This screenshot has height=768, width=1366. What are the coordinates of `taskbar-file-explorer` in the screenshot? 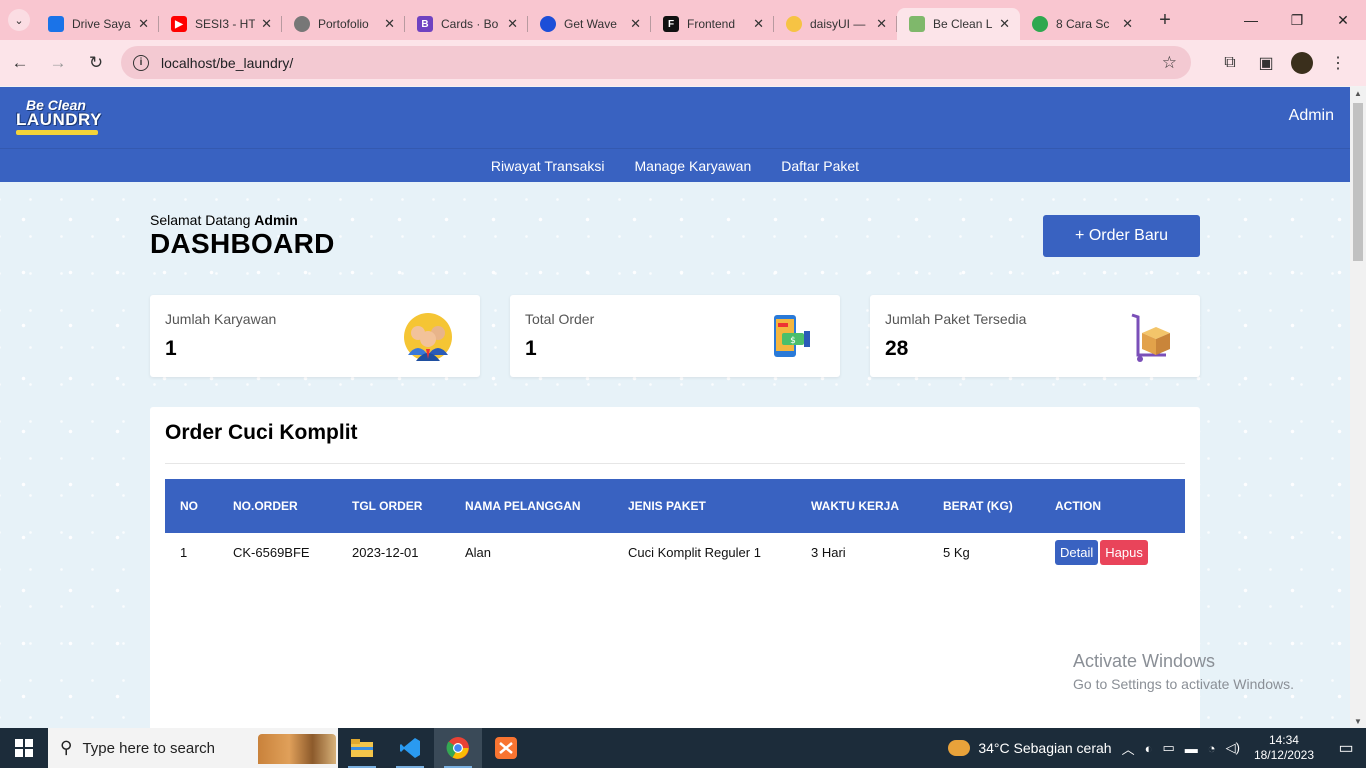 It's located at (362, 748).